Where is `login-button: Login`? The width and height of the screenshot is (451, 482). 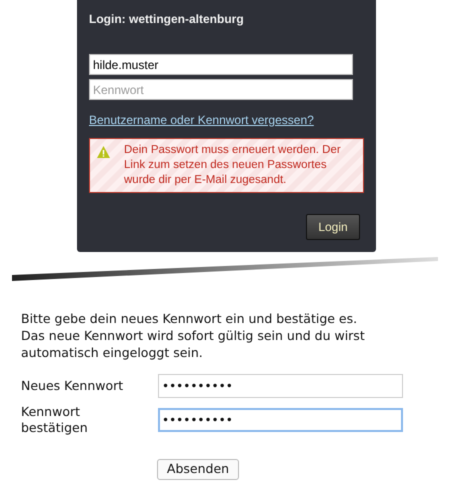 login-button: Login is located at coordinates (333, 227).